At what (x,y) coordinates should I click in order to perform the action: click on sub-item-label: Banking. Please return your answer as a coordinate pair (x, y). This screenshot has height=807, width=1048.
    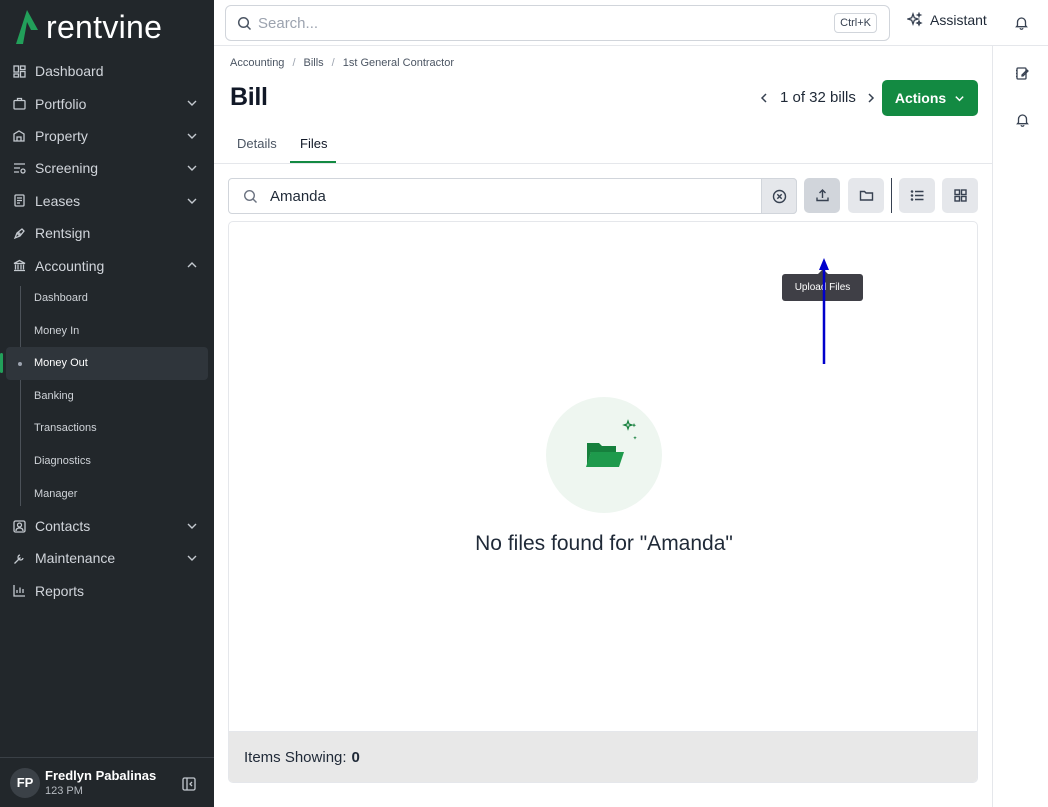
    Looking at the image, I should click on (54, 395).